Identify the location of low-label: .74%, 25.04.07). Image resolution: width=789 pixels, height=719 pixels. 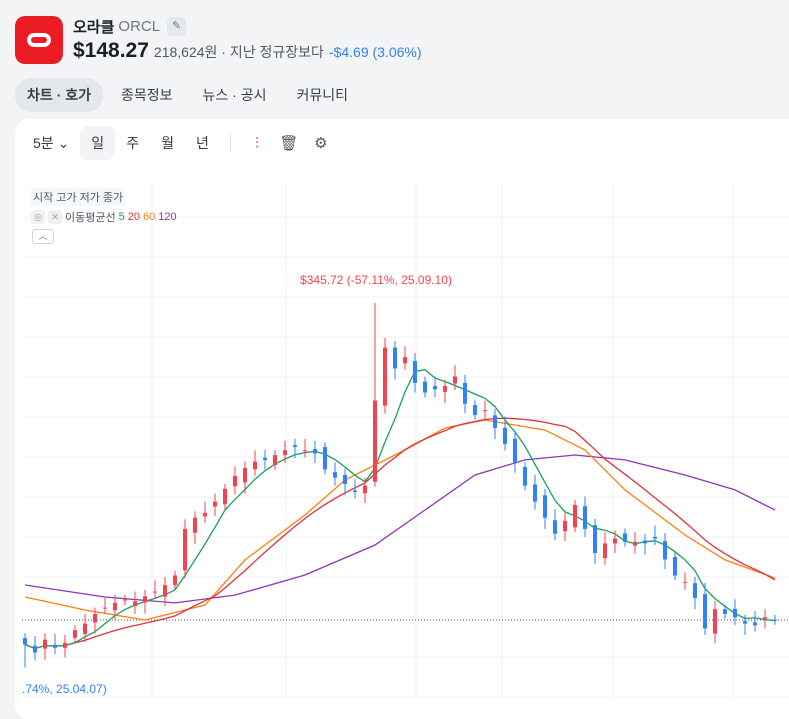
(64, 689).